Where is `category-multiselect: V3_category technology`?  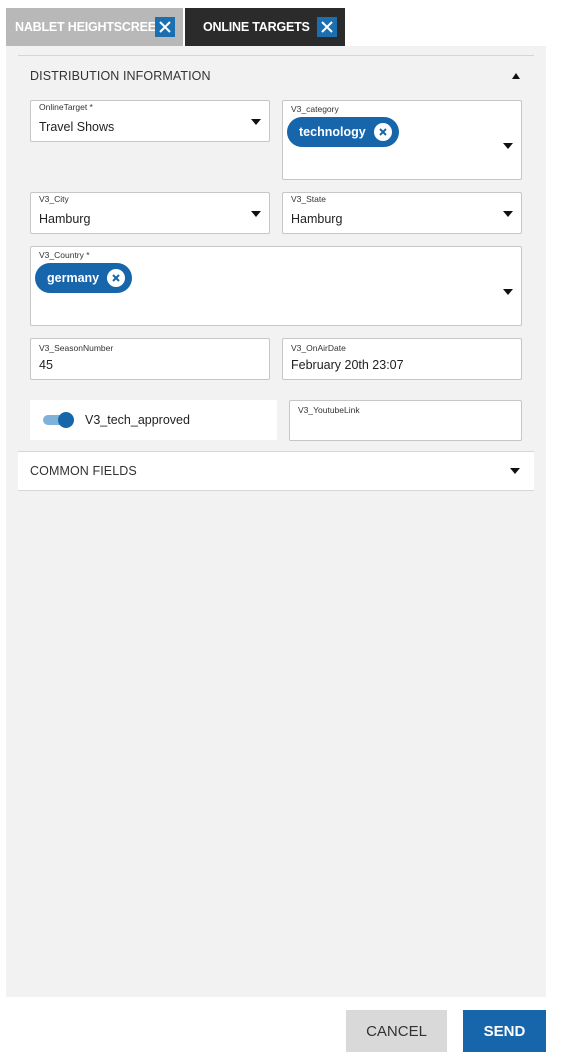 category-multiselect: V3_category technology is located at coordinates (402, 140).